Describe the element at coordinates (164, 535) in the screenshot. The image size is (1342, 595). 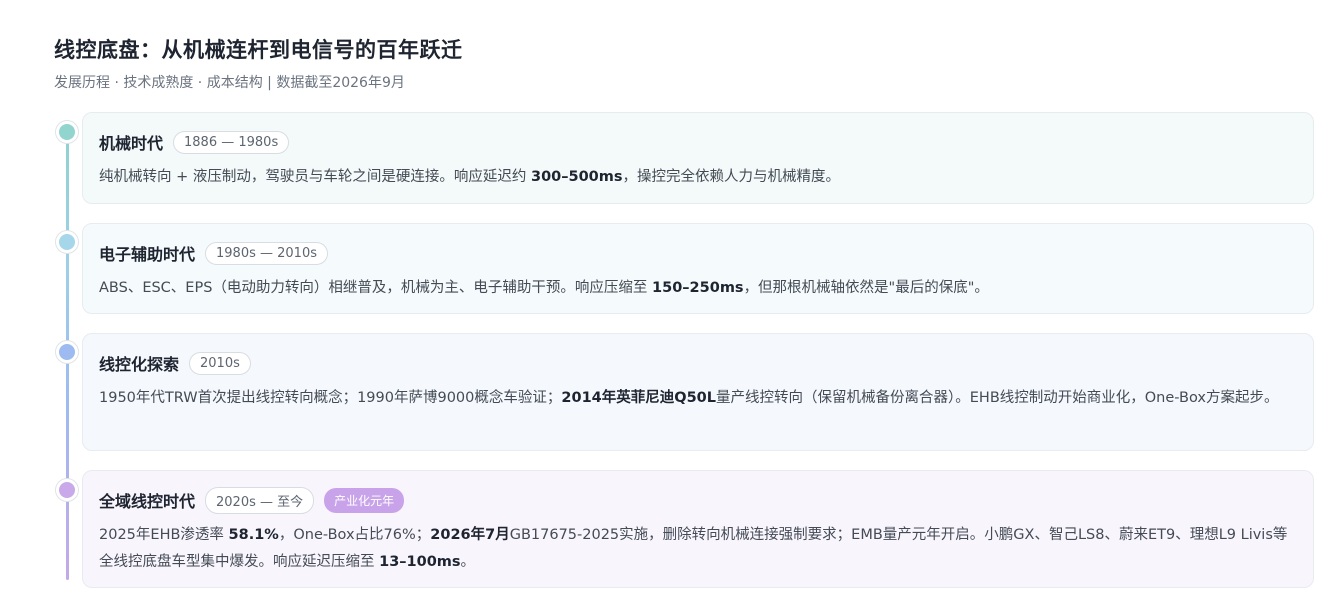
I see `desc-text: 2025年EHB渗透率` at that location.